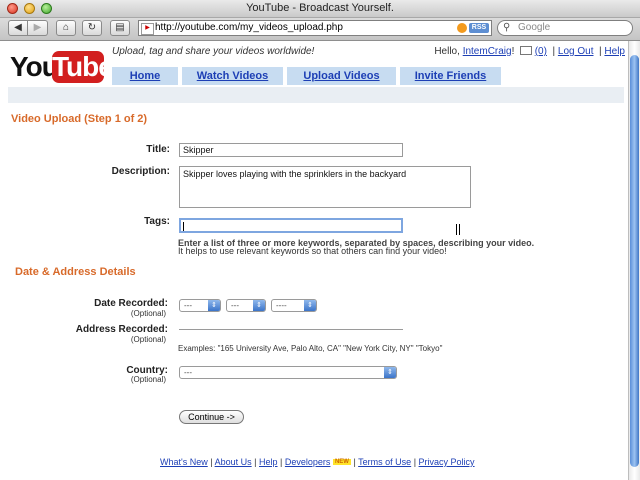 This screenshot has width=640, height=480. I want to click on footer-developers-link: Developers, so click(308, 462).